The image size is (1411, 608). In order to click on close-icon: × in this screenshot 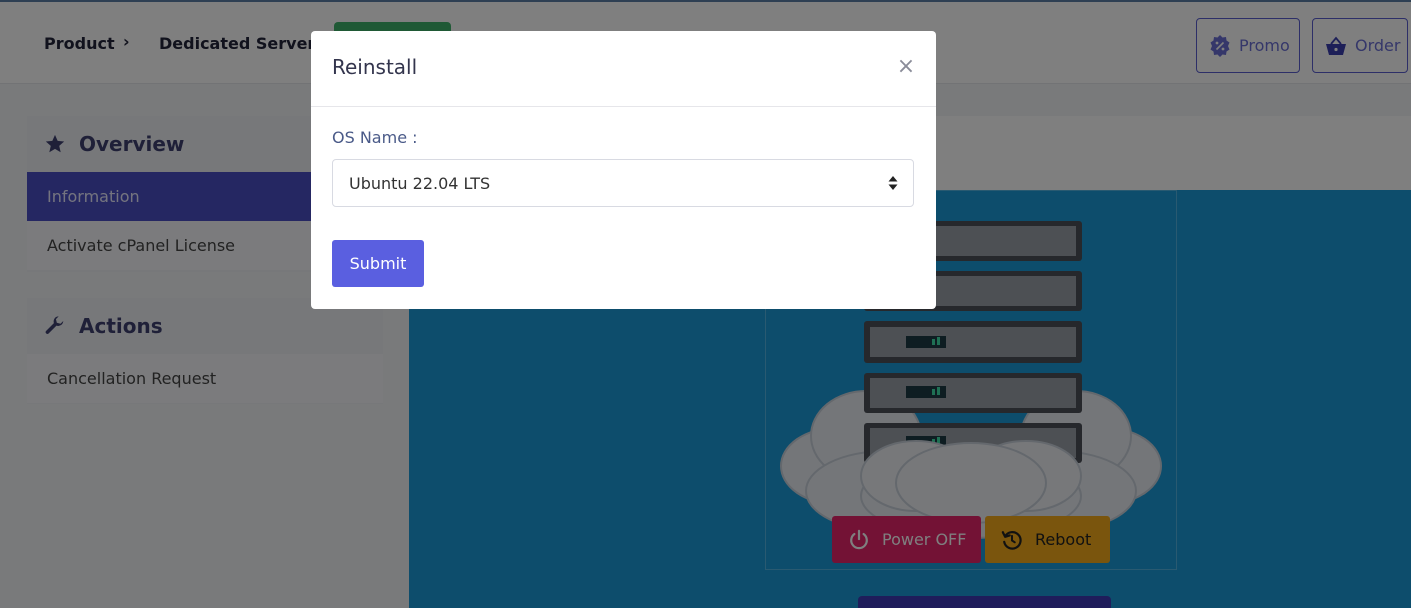, I will do `click(906, 67)`.